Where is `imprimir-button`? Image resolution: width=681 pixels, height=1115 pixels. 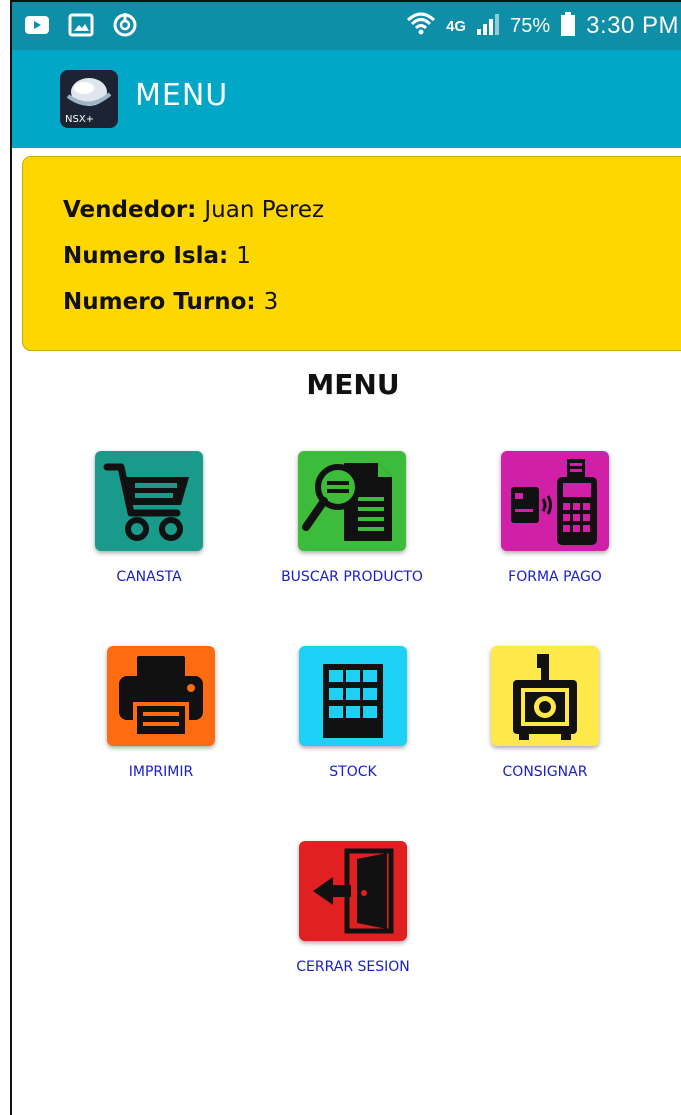 imprimir-button is located at coordinates (161, 696).